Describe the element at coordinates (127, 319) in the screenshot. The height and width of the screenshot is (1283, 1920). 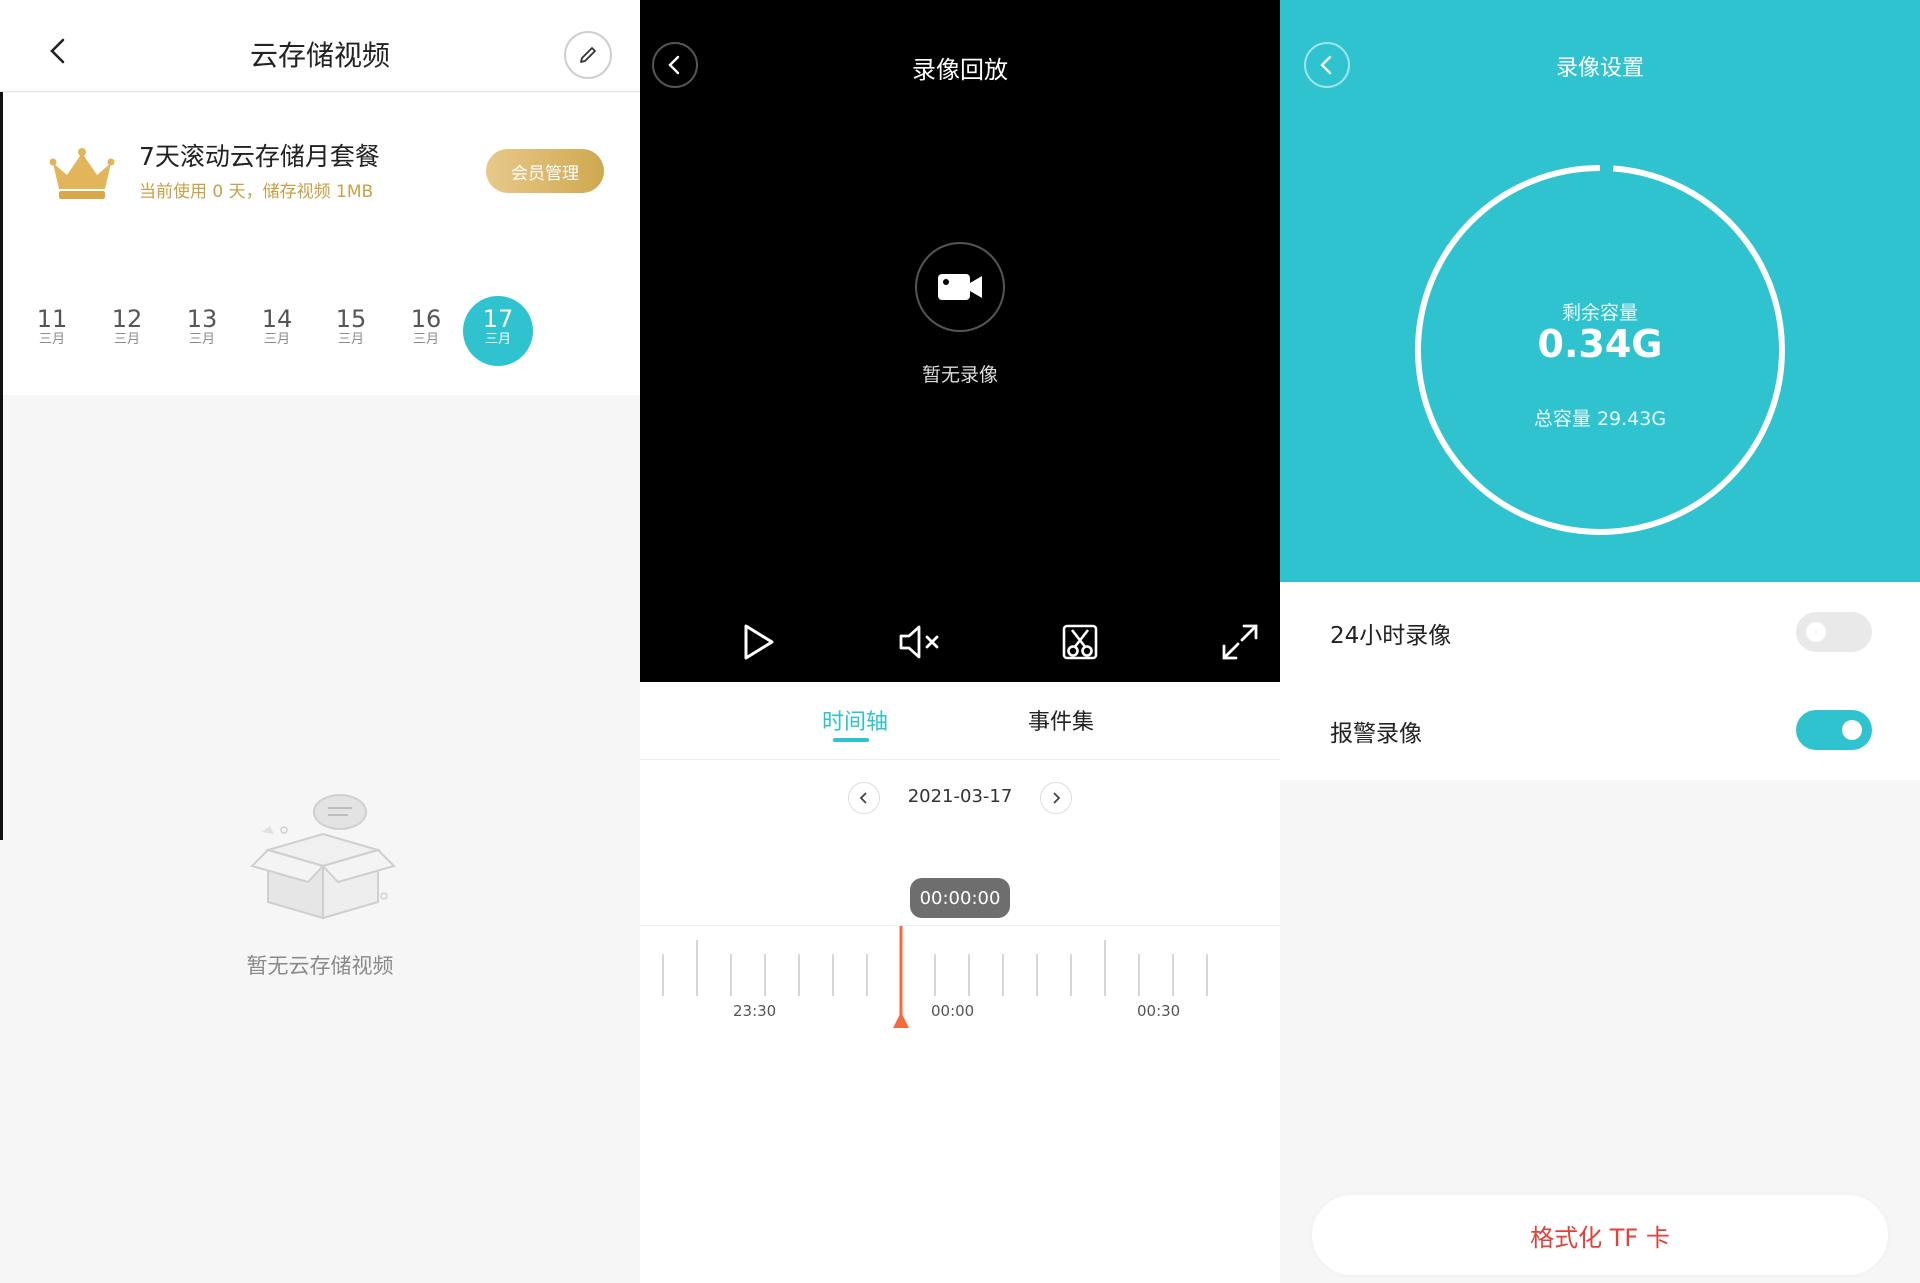
I see `date-day: 12` at that location.